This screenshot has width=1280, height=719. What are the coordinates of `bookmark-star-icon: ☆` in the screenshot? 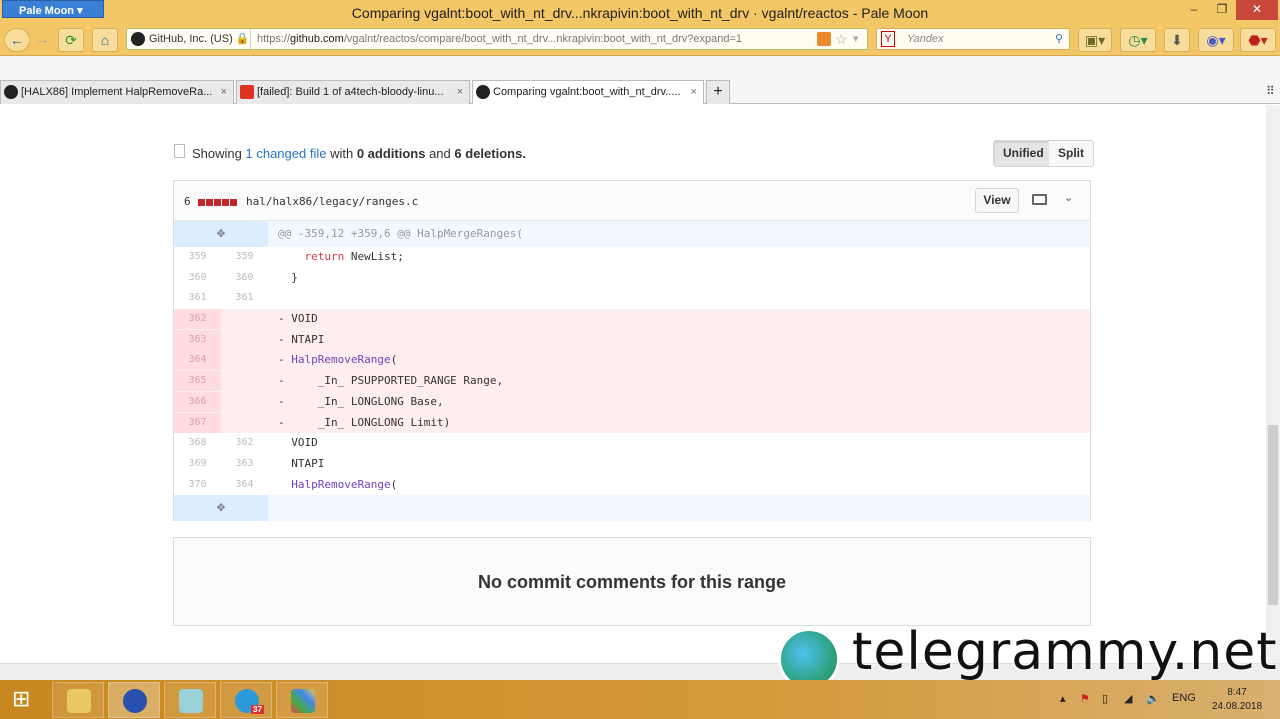 It's located at (841, 39).